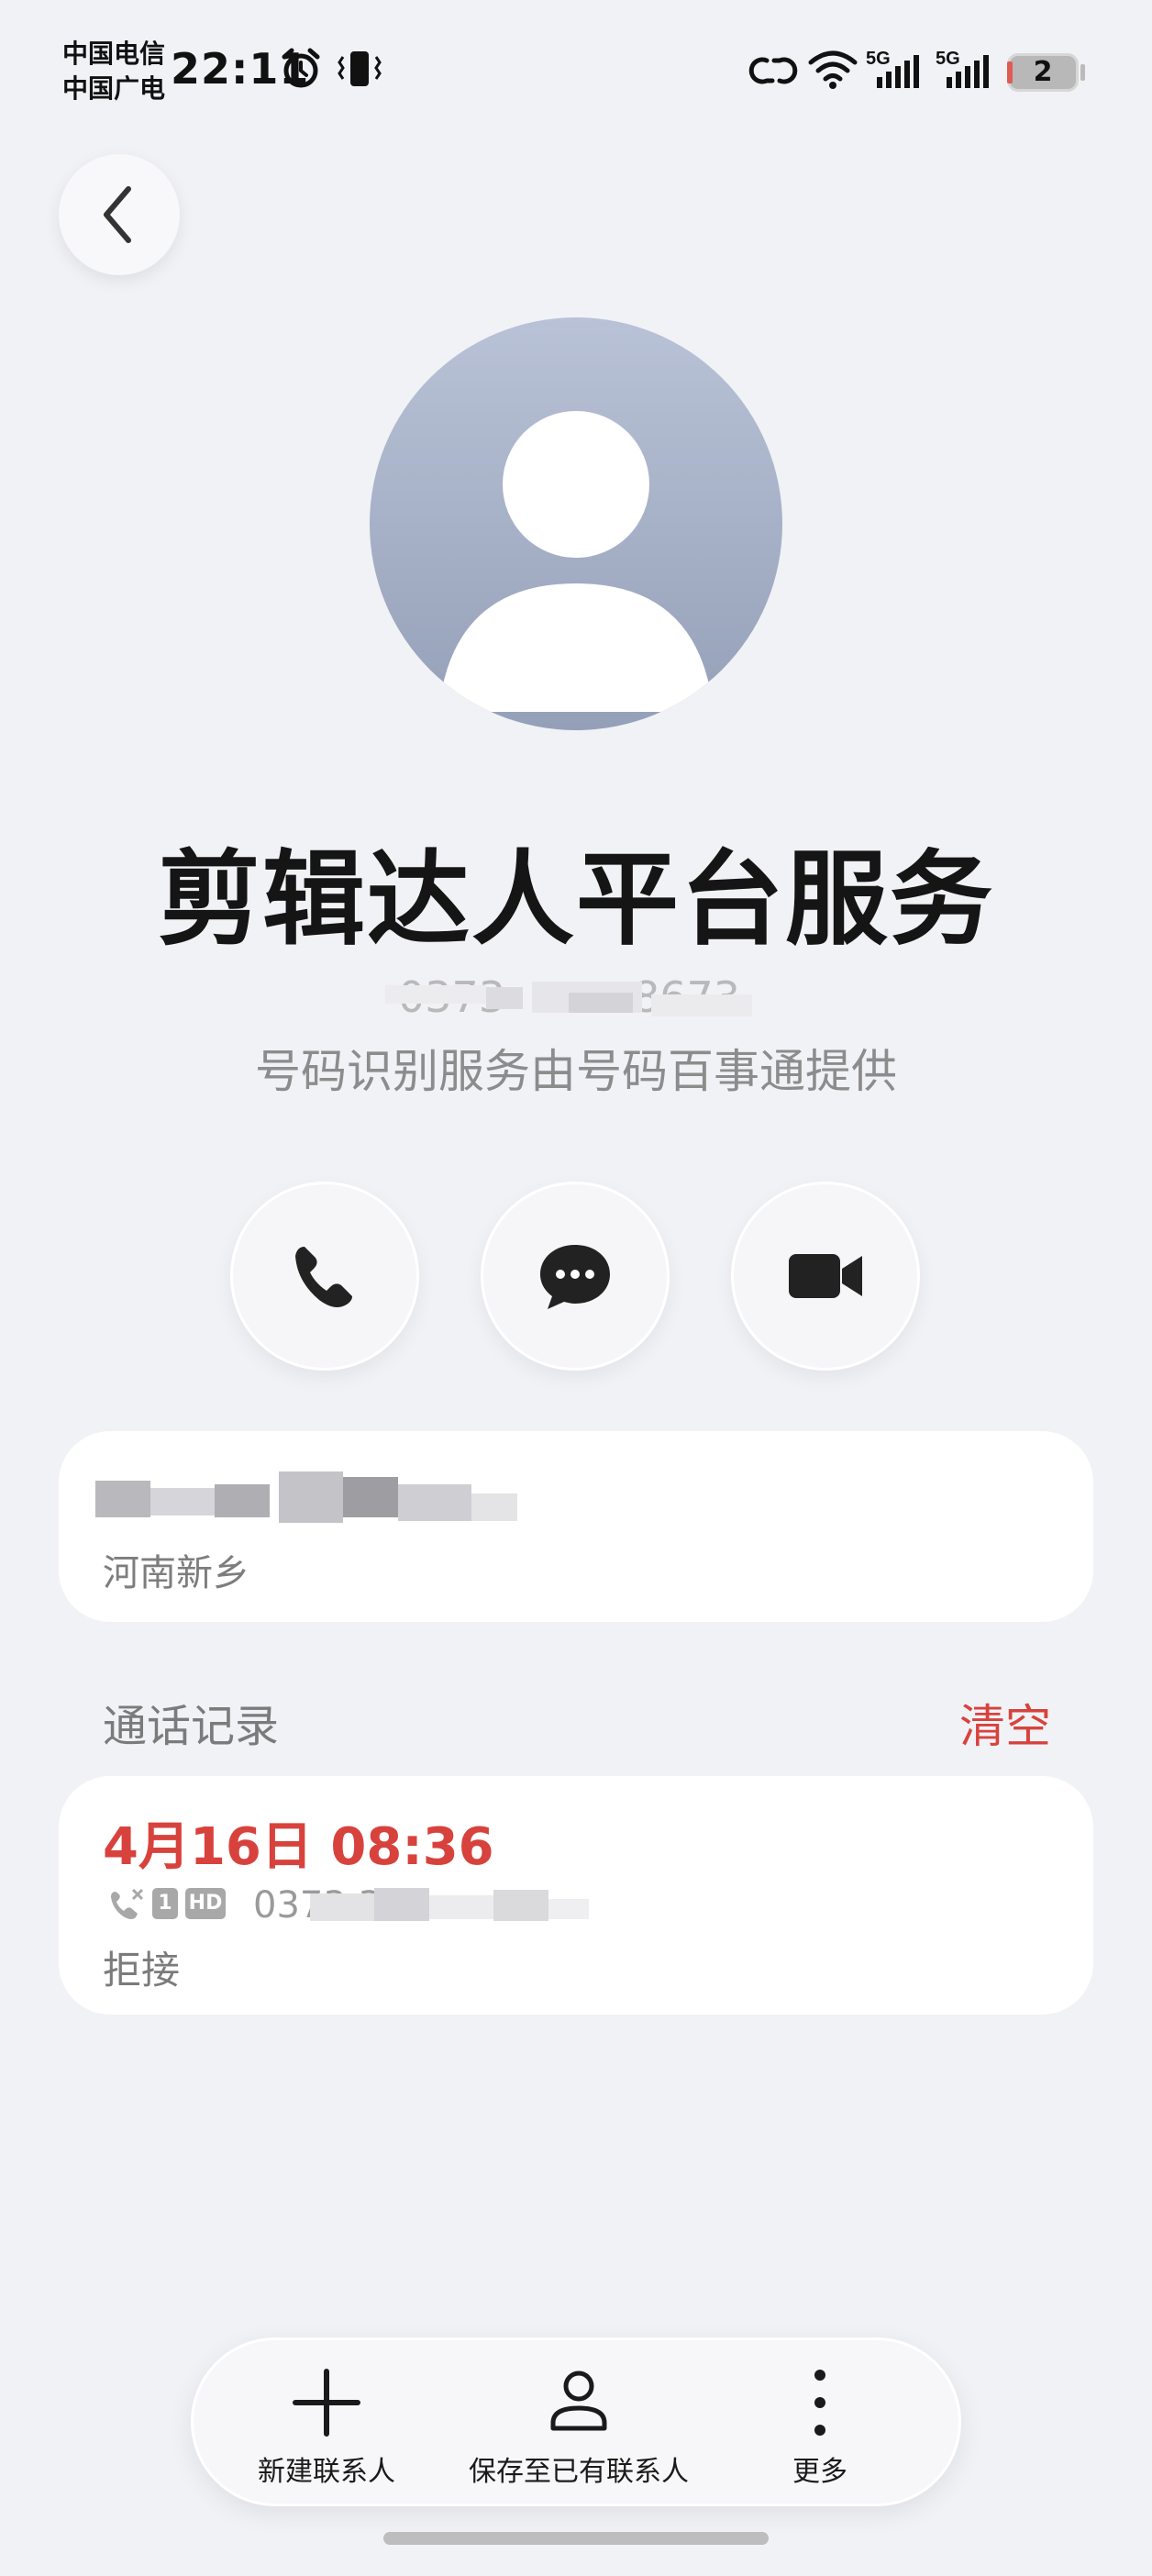  I want to click on chevron-left-icon, so click(117, 214).